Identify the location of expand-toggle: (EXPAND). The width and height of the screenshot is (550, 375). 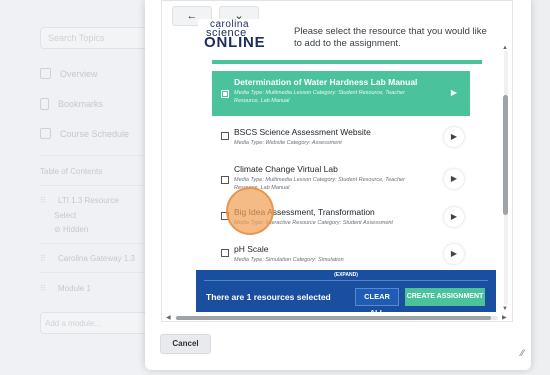
(346, 275).